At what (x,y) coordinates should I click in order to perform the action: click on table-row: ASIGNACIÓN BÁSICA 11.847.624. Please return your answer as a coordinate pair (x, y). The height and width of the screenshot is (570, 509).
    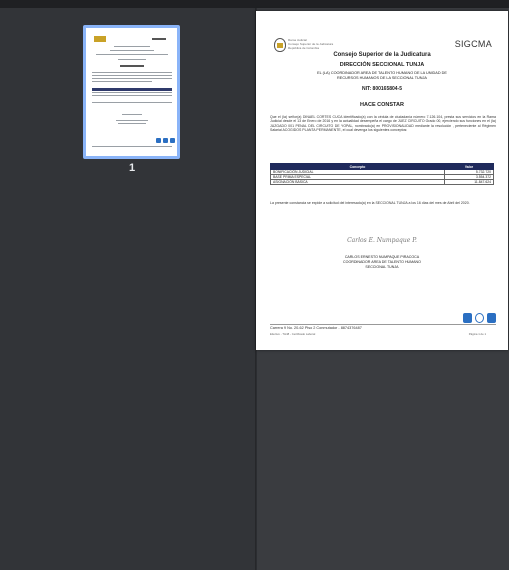
    Looking at the image, I should click on (382, 182).